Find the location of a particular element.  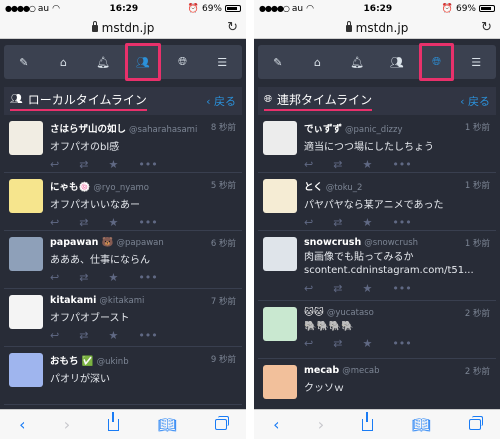

globe-icon: 🌐︎ is located at coordinates (182, 61).